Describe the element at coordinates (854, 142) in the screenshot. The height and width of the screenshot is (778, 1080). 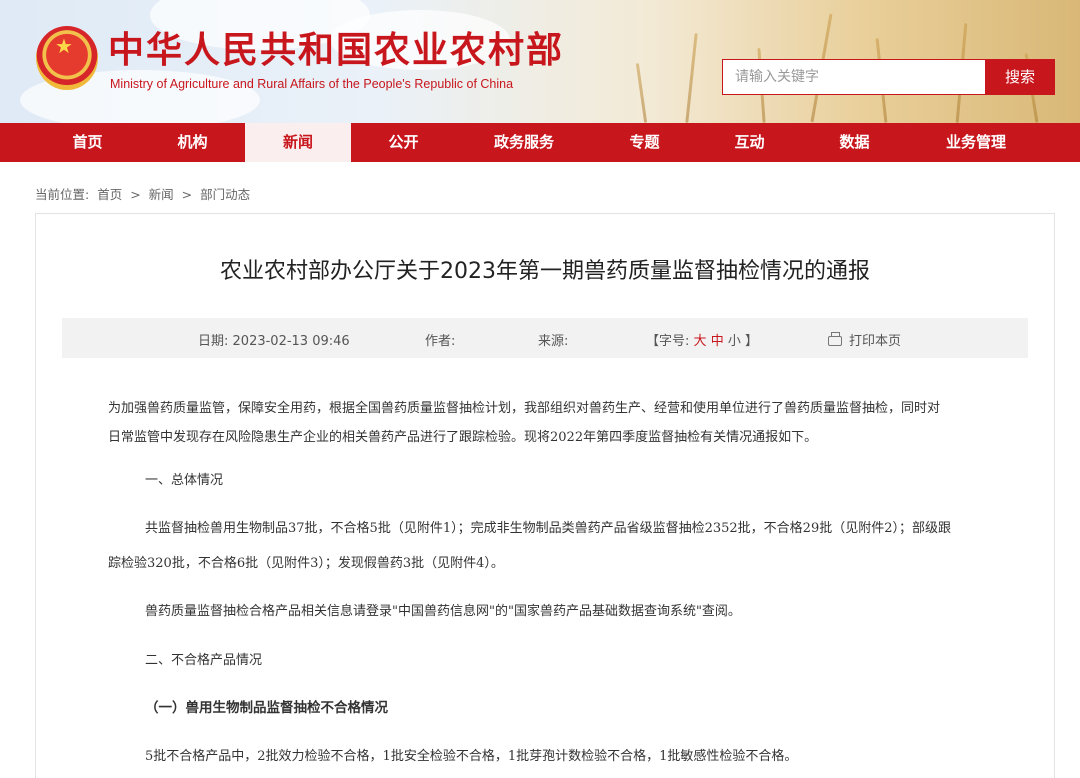
I see `nav-item-data: 数据` at that location.